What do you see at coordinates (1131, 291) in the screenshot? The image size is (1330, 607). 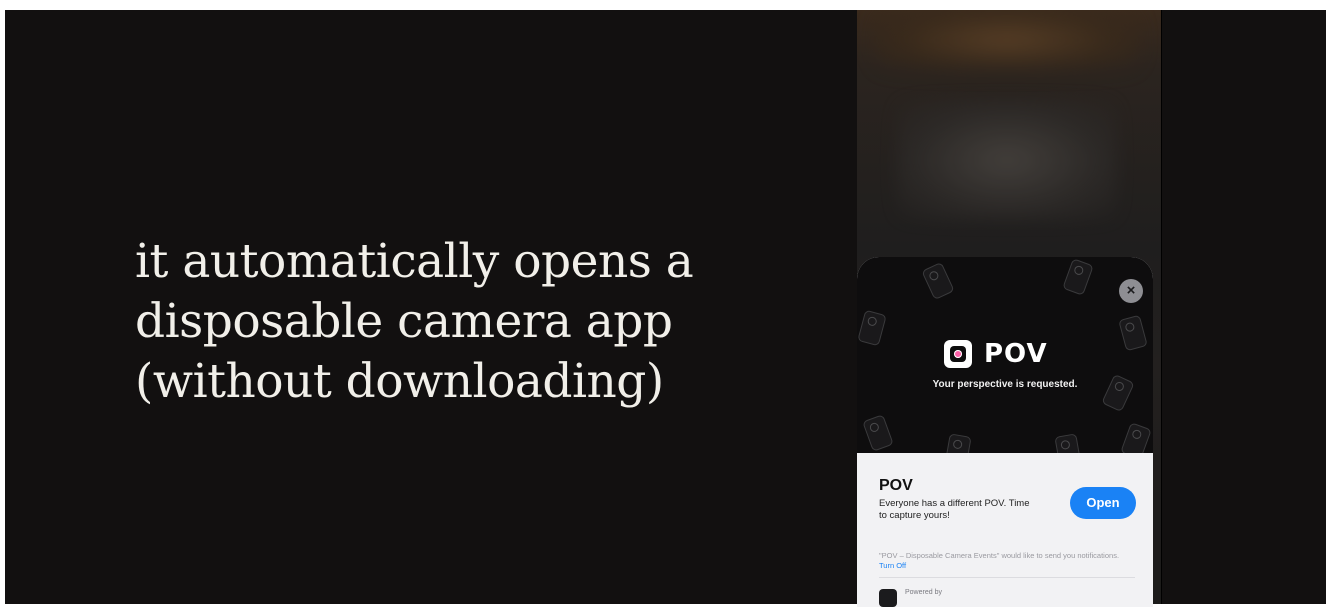 I see `close-icon: ×` at bounding box center [1131, 291].